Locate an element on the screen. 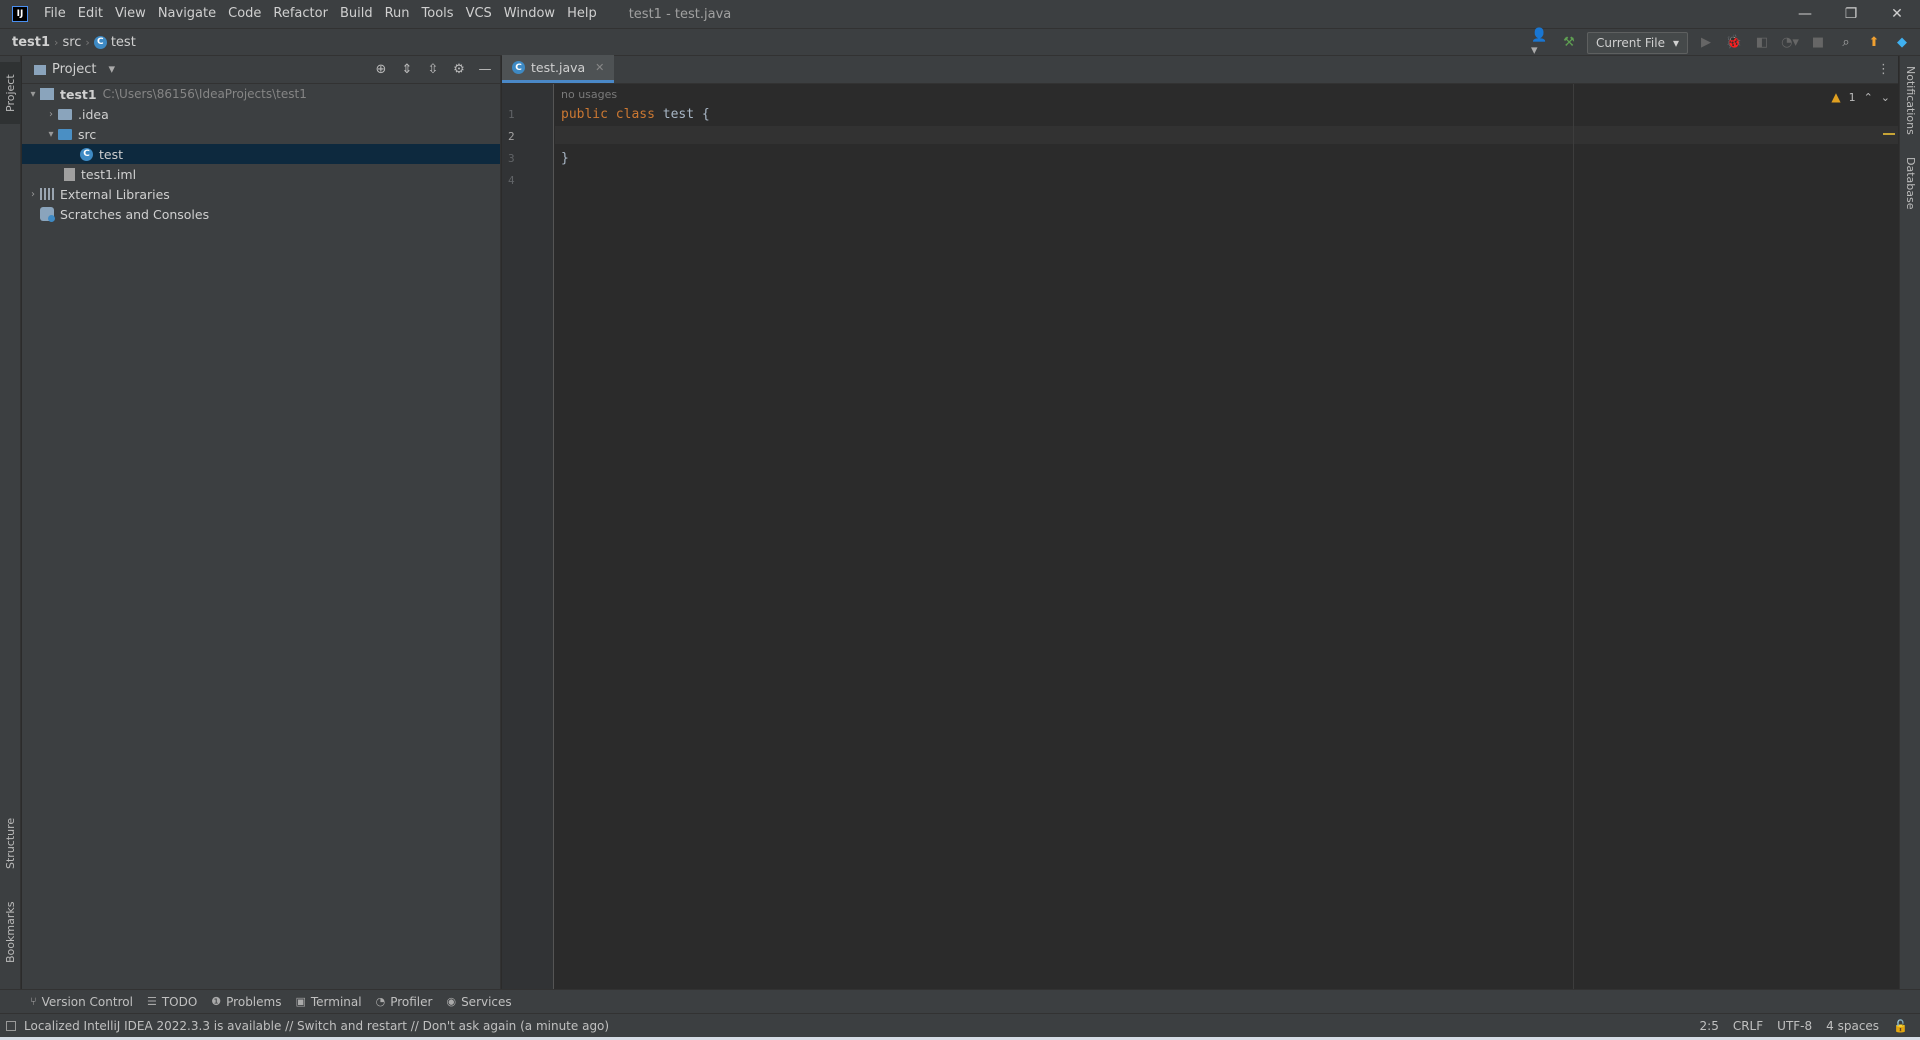 The height and width of the screenshot is (1040, 1920). user-account-icon: 👤▾ is located at coordinates (1541, 43).